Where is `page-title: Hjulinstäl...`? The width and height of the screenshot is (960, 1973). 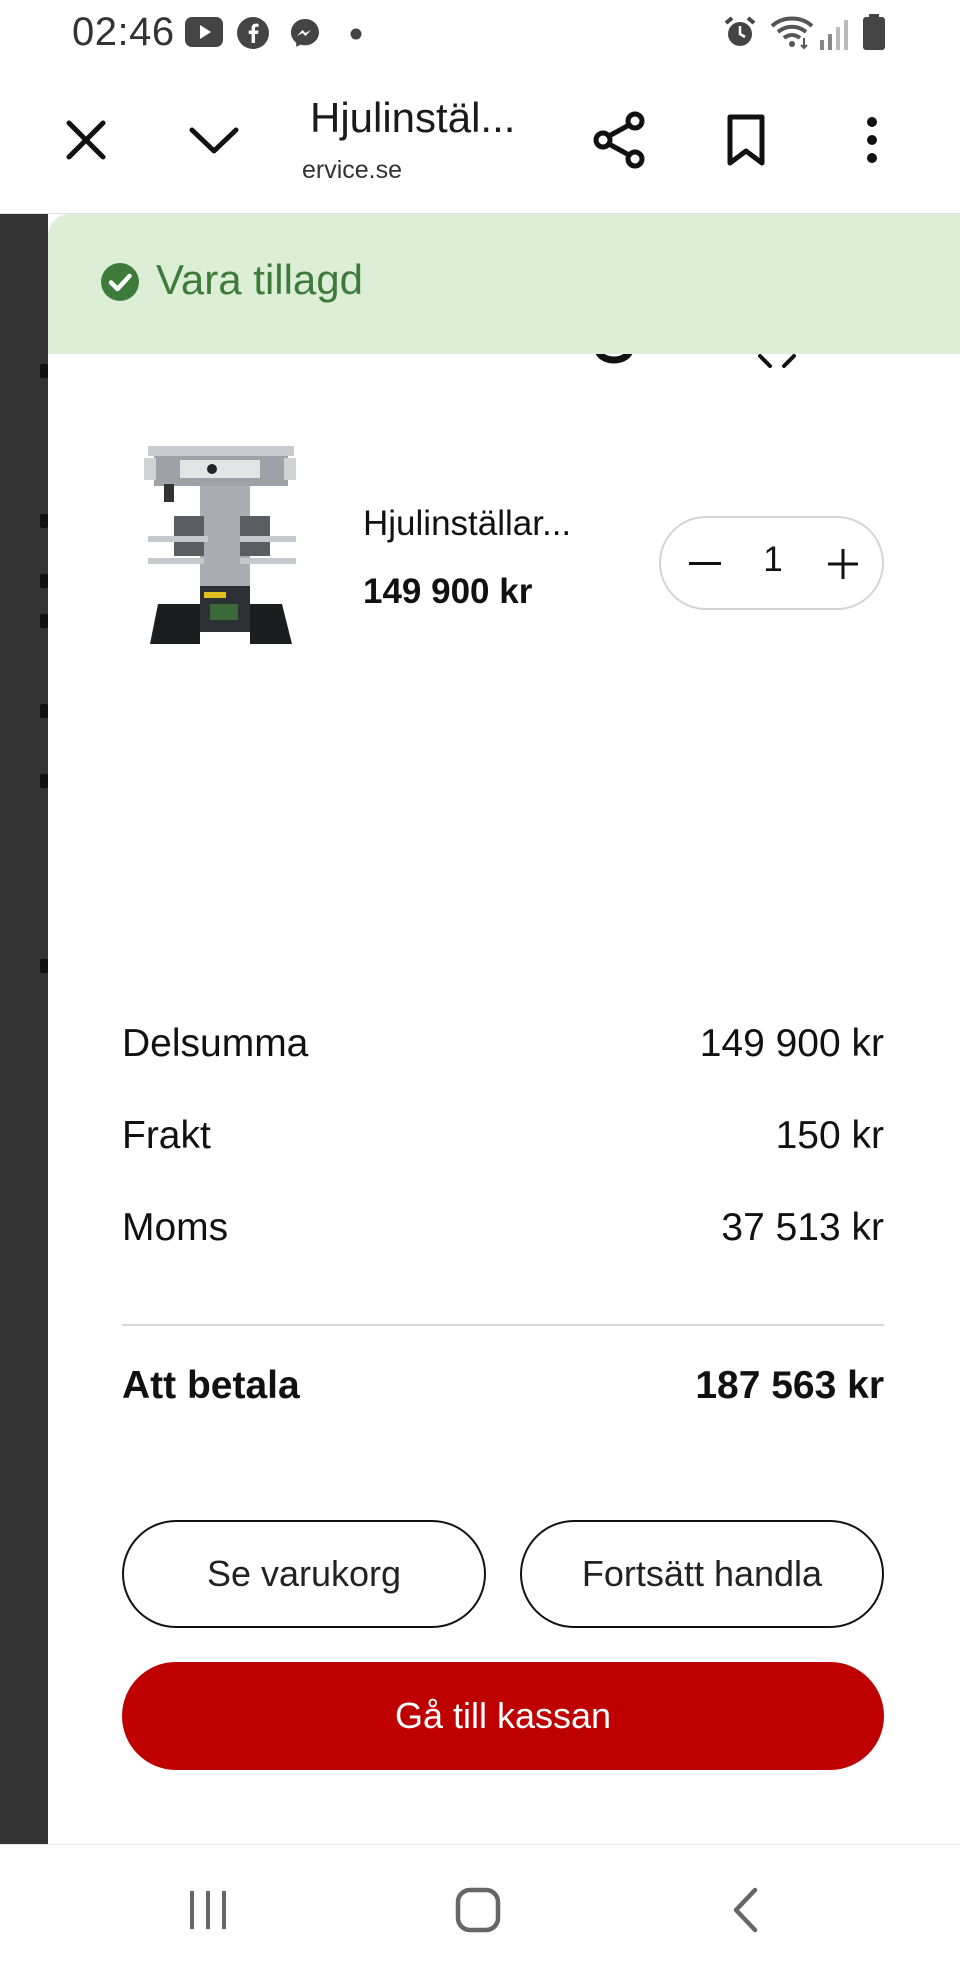 page-title: Hjulinstäl... is located at coordinates (413, 117).